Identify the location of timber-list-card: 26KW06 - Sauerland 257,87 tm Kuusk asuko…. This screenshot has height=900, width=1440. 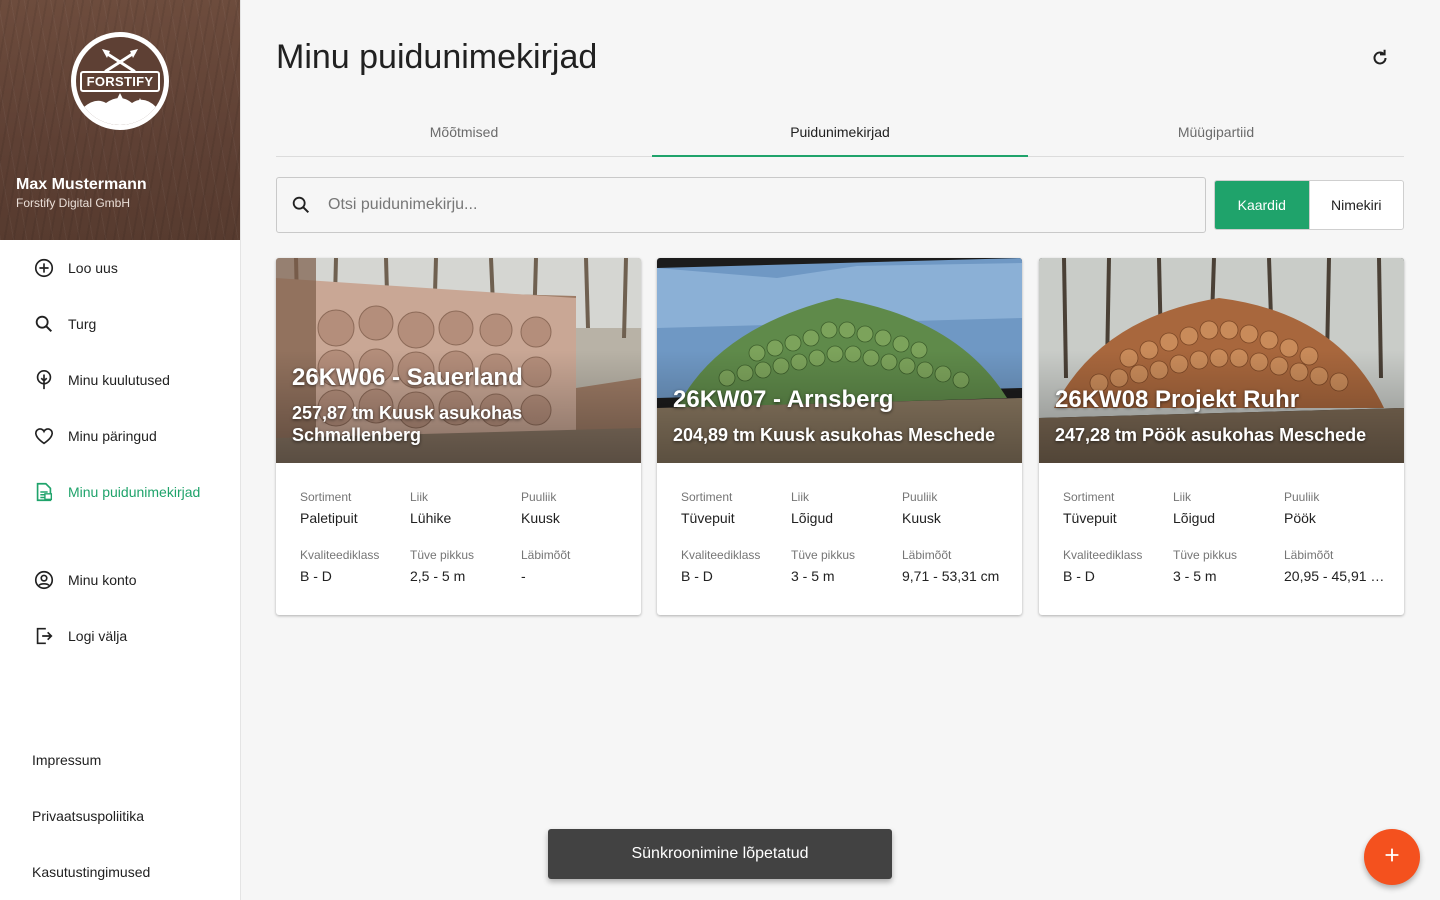
(458, 436).